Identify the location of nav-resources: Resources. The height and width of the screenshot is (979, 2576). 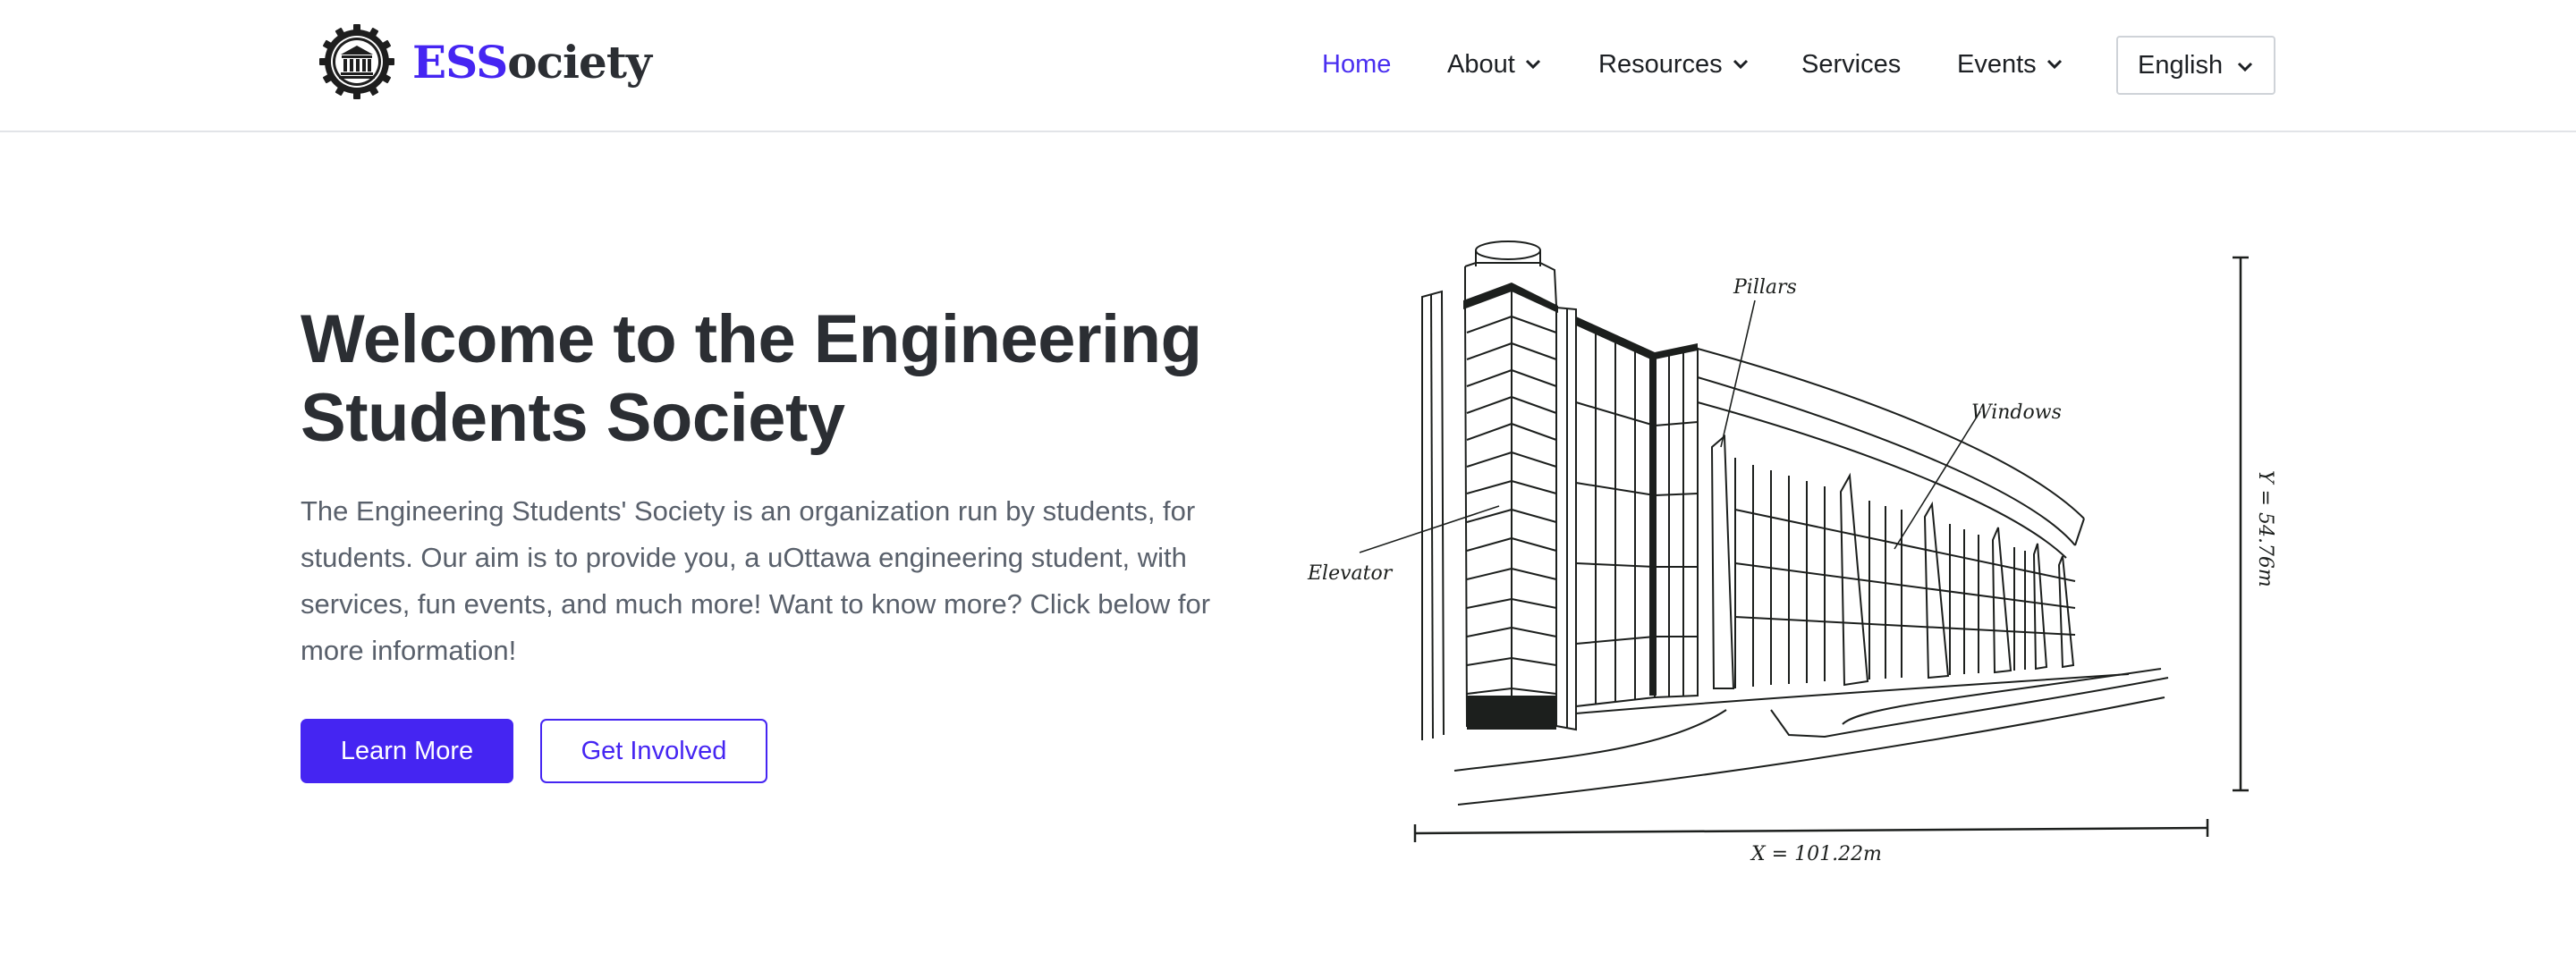
(1674, 65).